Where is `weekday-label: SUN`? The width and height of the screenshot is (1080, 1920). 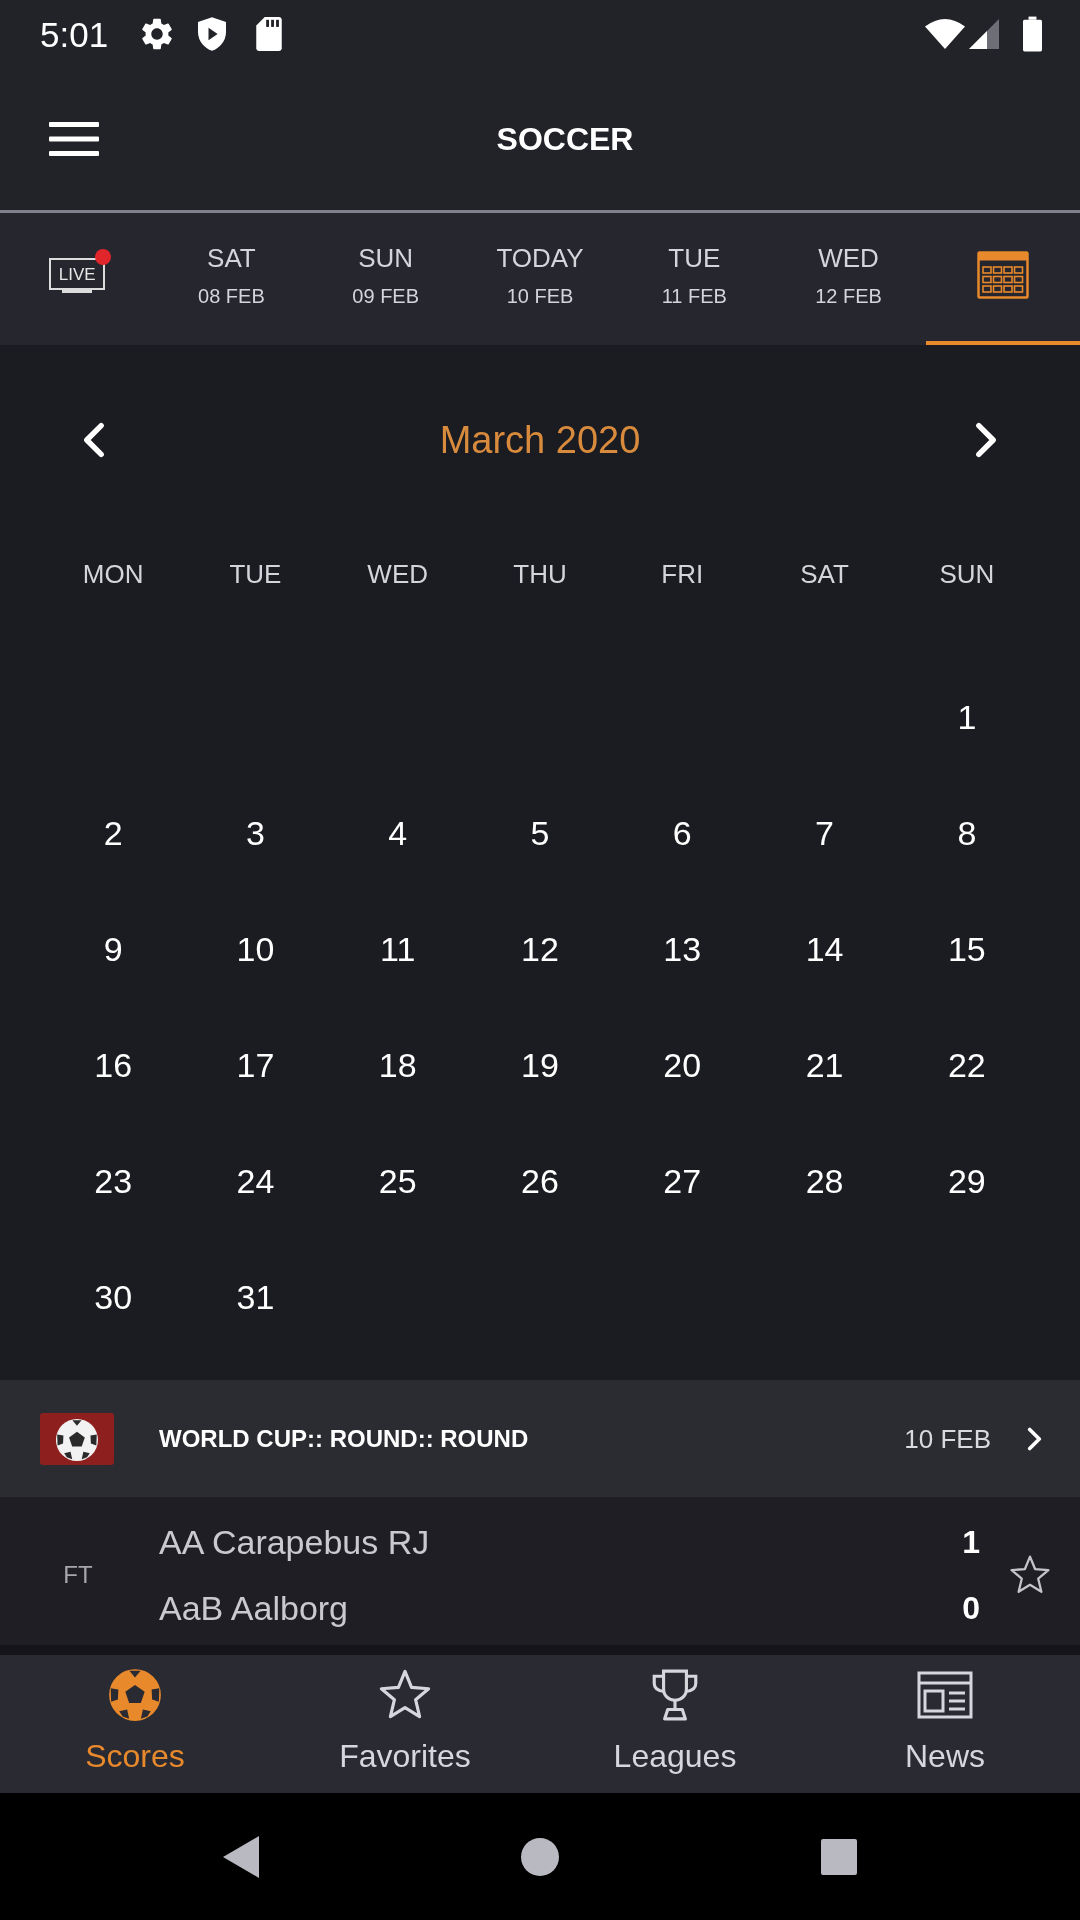
weekday-label: SUN is located at coordinates (967, 574).